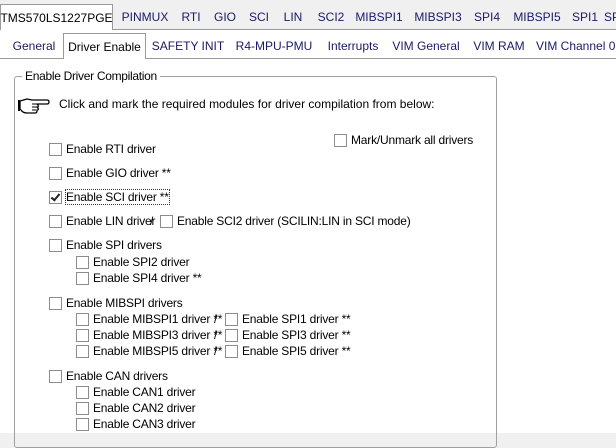 Image resolution: width=616 pixels, height=448 pixels. Describe the element at coordinates (114, 245) in the screenshot. I see `enable-spi-label: Enable SPI drivers` at that location.